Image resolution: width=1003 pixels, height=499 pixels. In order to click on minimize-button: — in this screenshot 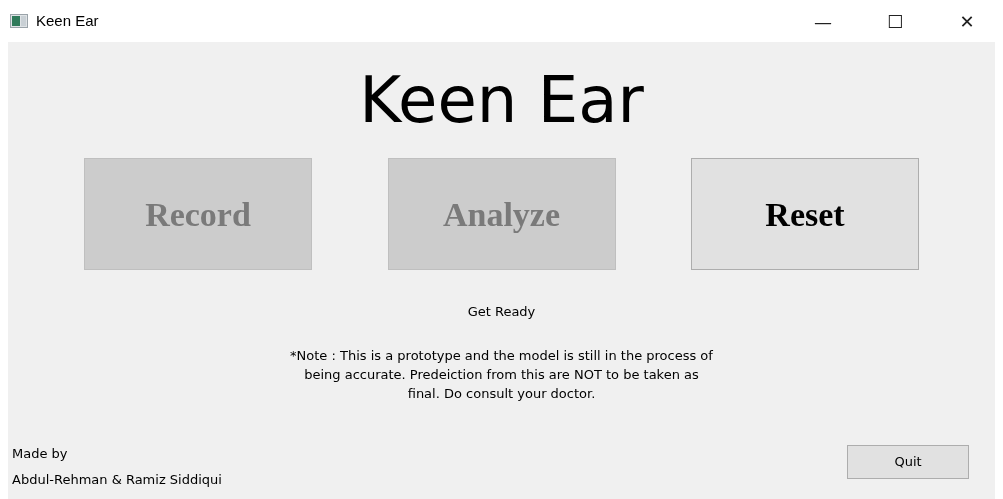, I will do `click(823, 21)`.